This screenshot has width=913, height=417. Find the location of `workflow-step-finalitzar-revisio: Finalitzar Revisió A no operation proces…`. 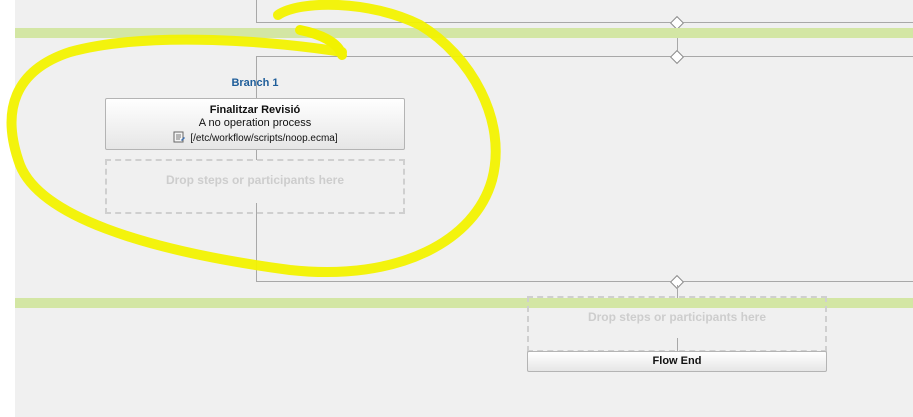

workflow-step-finalitzar-revisio: Finalitzar Revisió A no operation proces… is located at coordinates (255, 124).